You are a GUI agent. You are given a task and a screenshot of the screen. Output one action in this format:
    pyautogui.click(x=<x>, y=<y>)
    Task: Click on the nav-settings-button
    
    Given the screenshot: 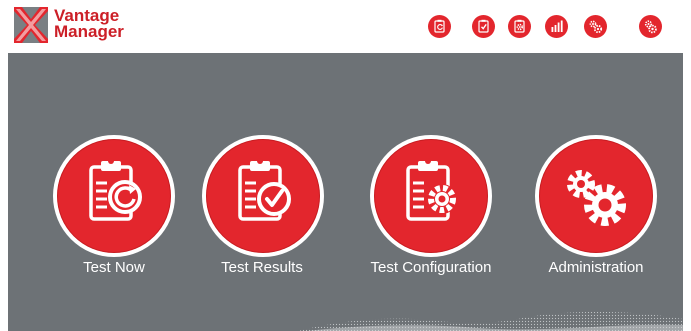 What is the action you would take?
    pyautogui.click(x=650, y=26)
    